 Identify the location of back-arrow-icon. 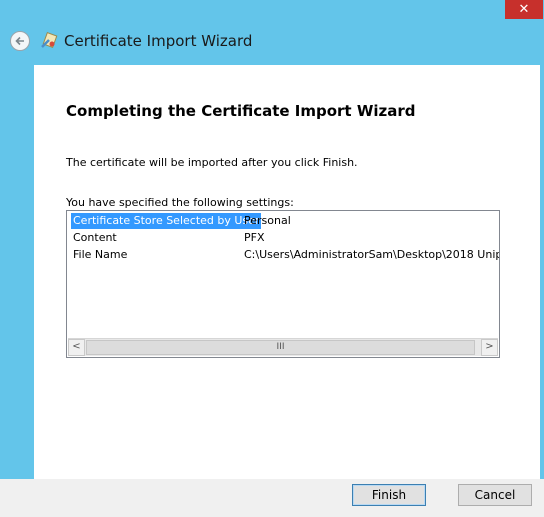
(19, 41).